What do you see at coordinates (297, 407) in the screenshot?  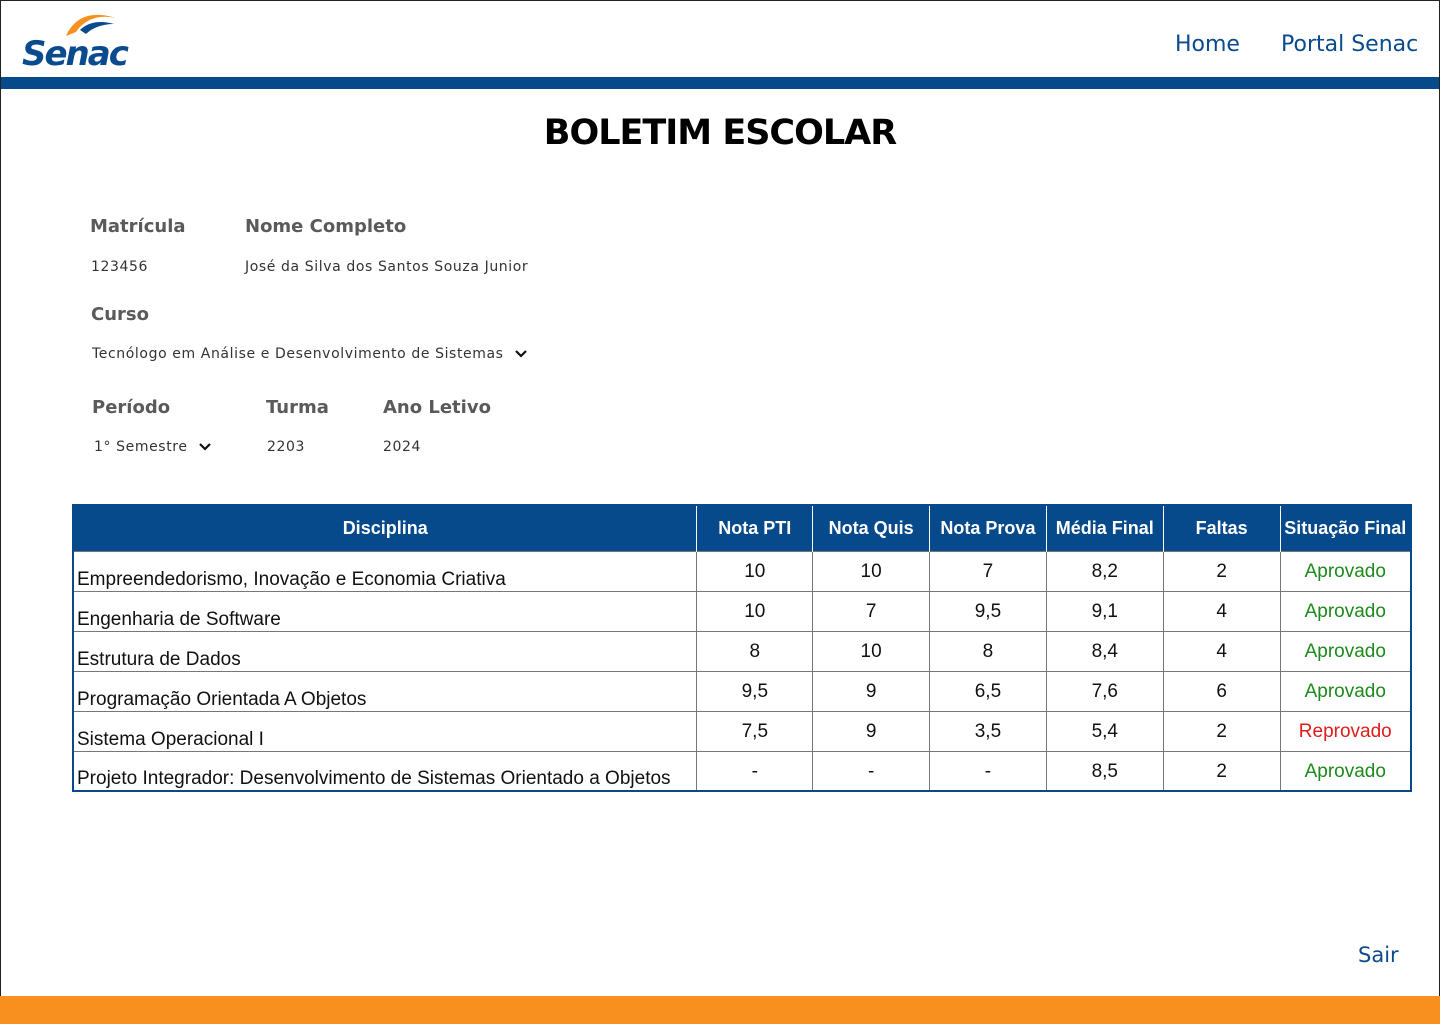 I see `turma-label: Turma` at bounding box center [297, 407].